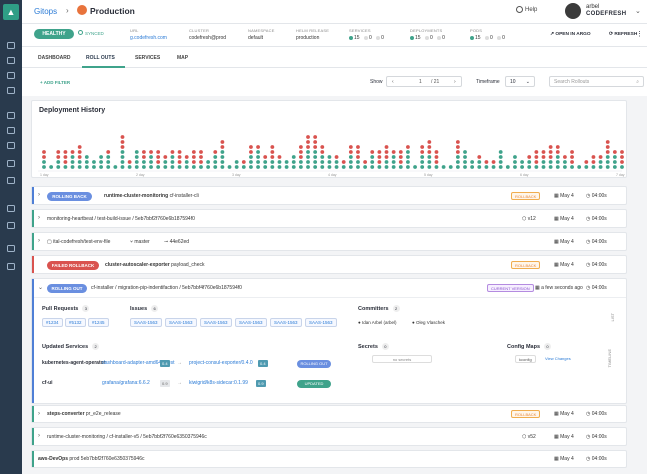  What do you see at coordinates (54, 58) in the screenshot?
I see `tab-dashboard: DASHBOARD` at bounding box center [54, 58].